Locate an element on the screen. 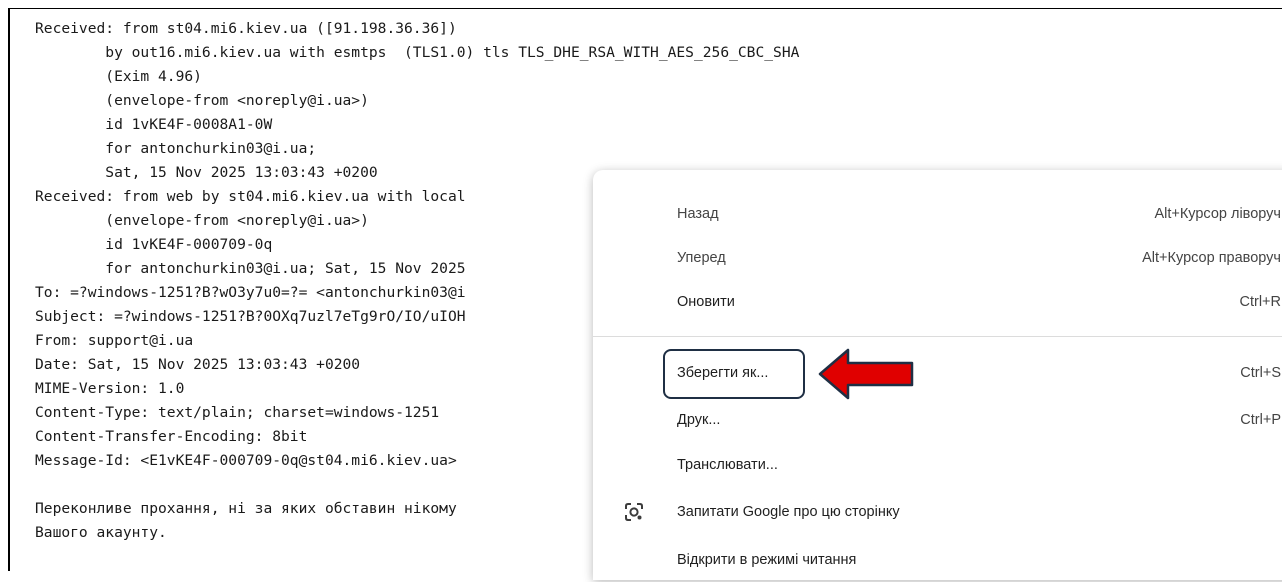  menu-item-label: Назад is located at coordinates (698, 214).